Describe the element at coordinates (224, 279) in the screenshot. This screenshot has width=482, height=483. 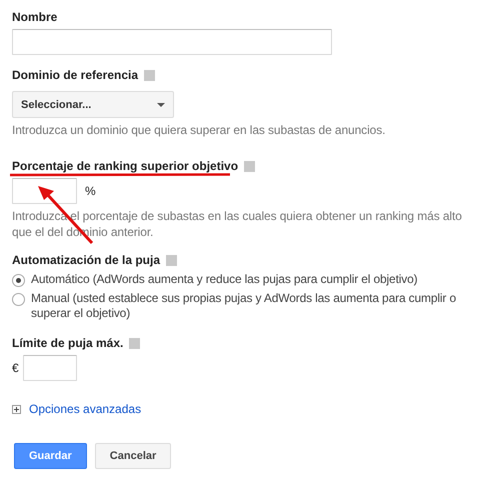
I see `option-label: Automático (AdWords aumenta y reduce las pujas para cumplir el objetivo)` at that location.